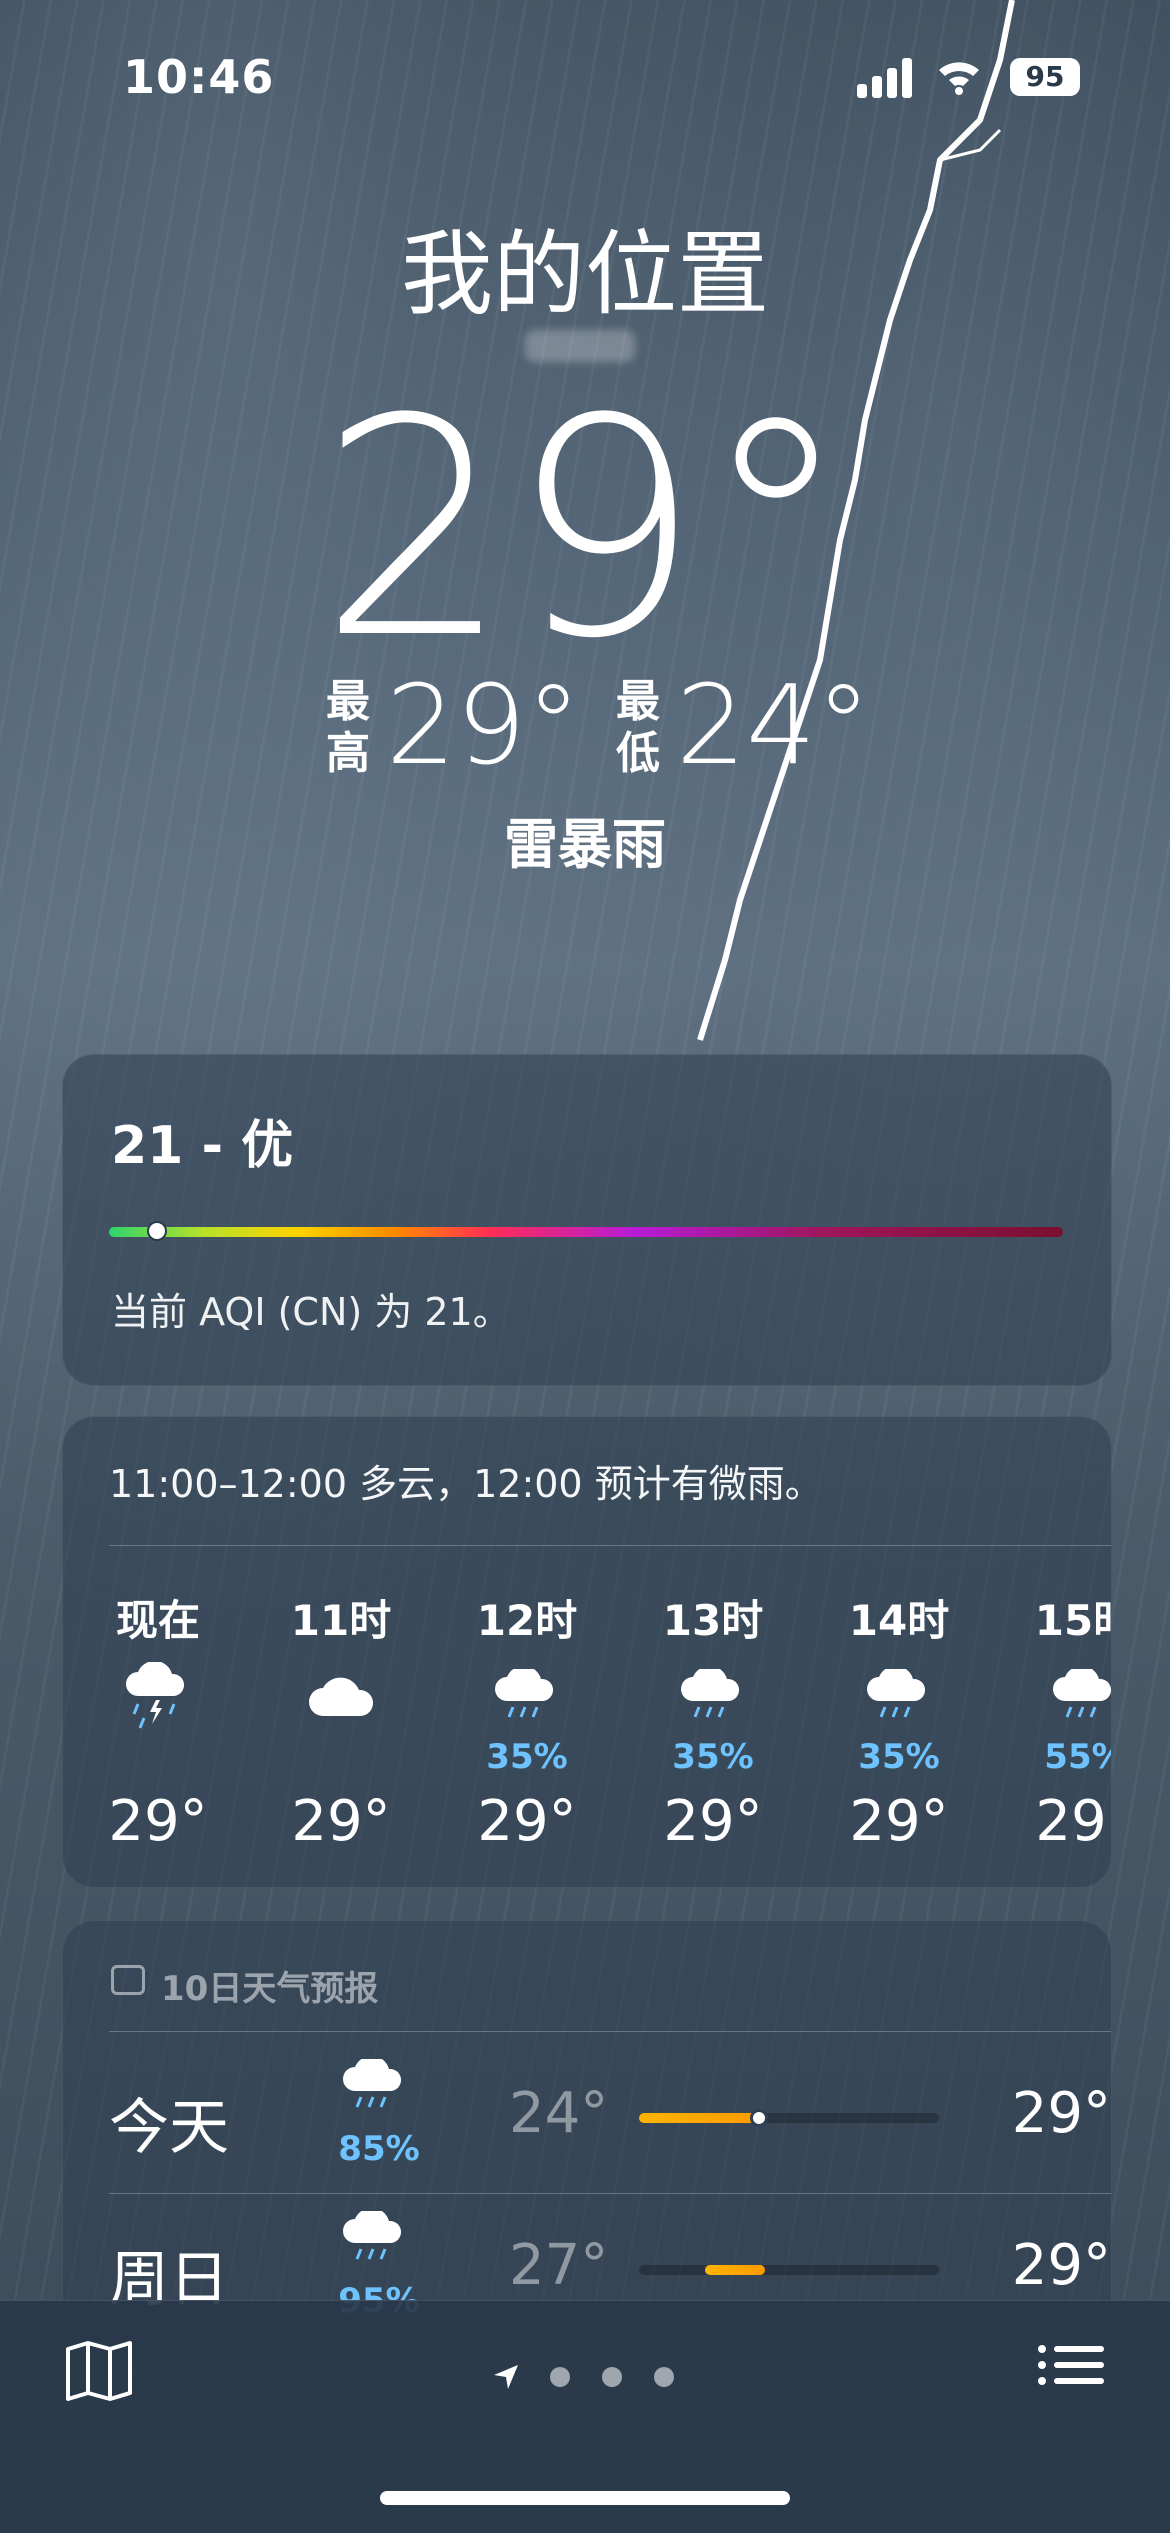  I want to click on page-indicator, so click(590, 2377).